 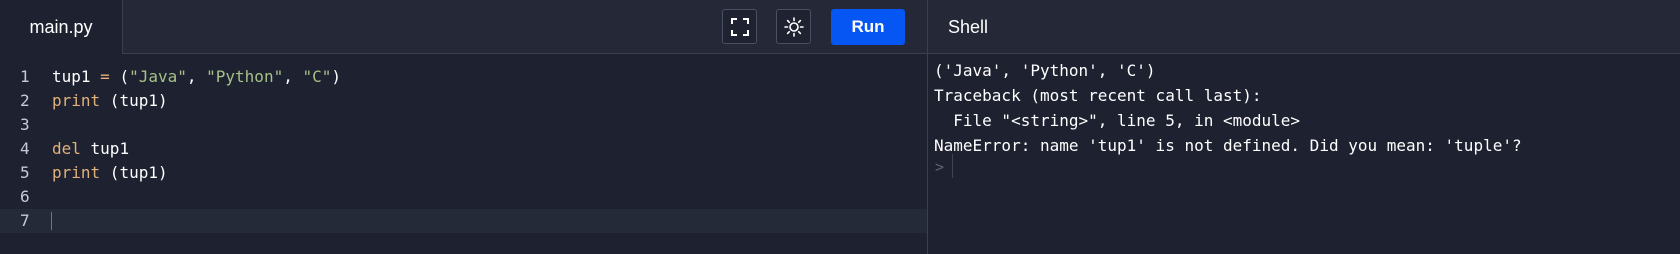 What do you see at coordinates (317, 76) in the screenshot?
I see `code-token: "C"` at bounding box center [317, 76].